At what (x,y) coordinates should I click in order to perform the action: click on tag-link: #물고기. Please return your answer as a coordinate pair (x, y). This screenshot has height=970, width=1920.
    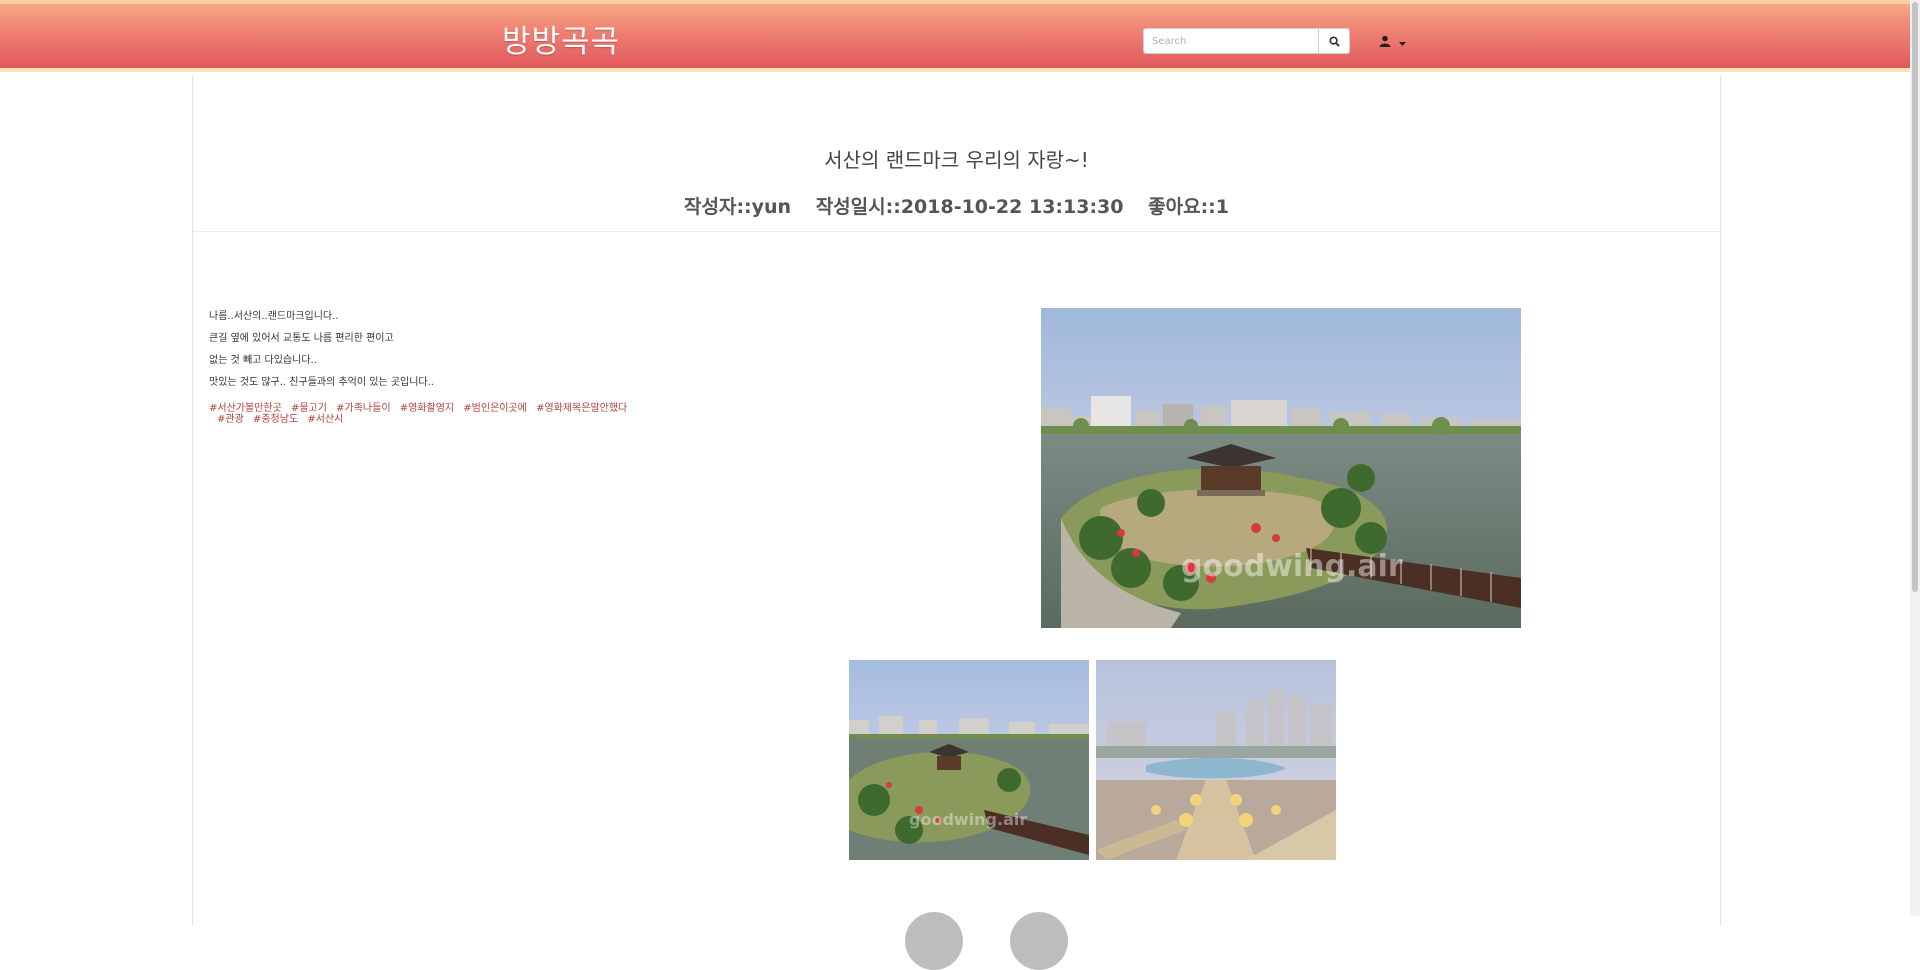
    Looking at the image, I should click on (309, 408).